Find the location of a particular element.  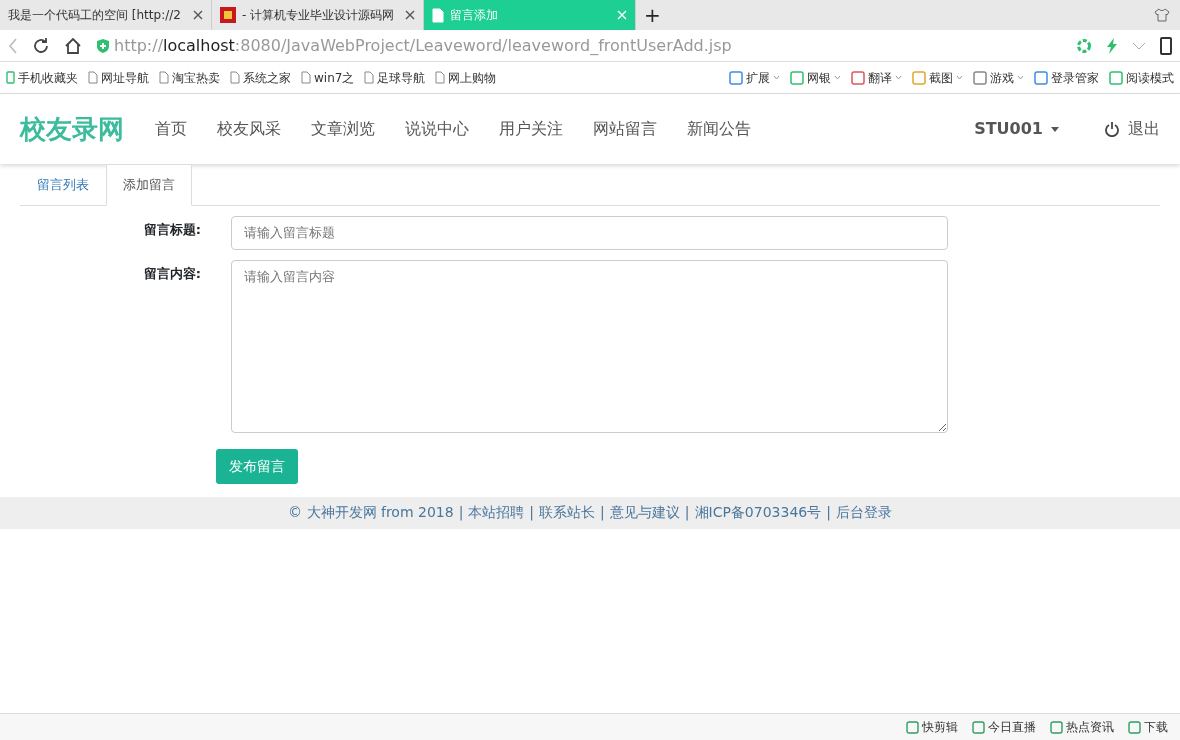

bookmark-link: 网上购物 is located at coordinates (466, 77).